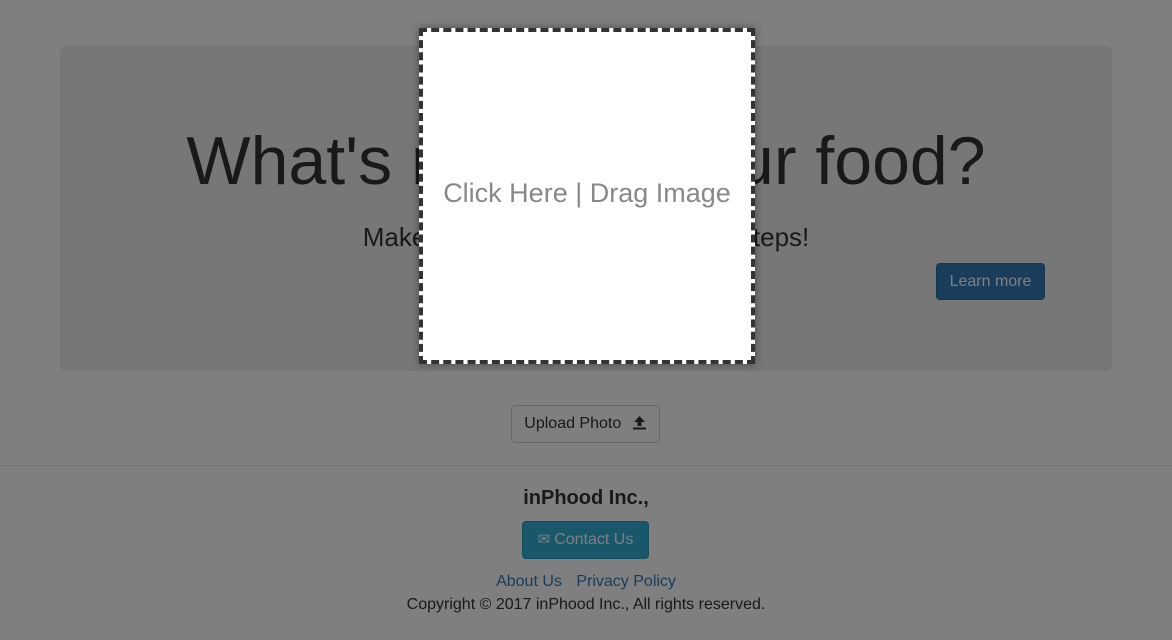  Describe the element at coordinates (587, 193) in the screenshot. I see `dropzone-label: Click Here | Drag Image` at that location.